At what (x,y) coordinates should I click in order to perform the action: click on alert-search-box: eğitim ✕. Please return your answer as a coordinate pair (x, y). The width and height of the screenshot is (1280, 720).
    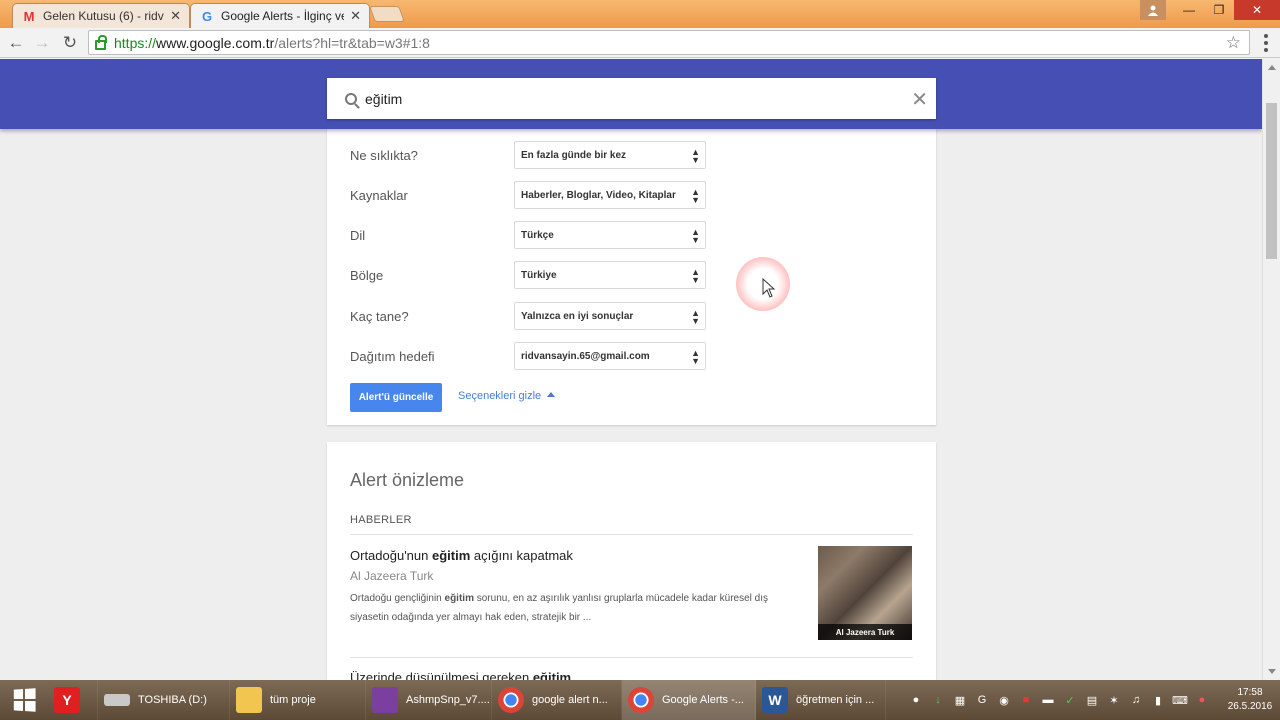
    Looking at the image, I should click on (631, 98).